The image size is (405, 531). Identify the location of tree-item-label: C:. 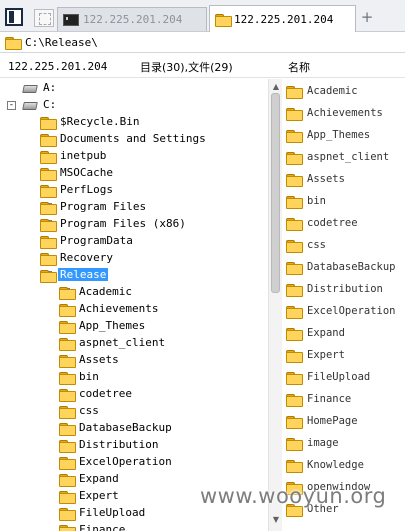
(50, 104).